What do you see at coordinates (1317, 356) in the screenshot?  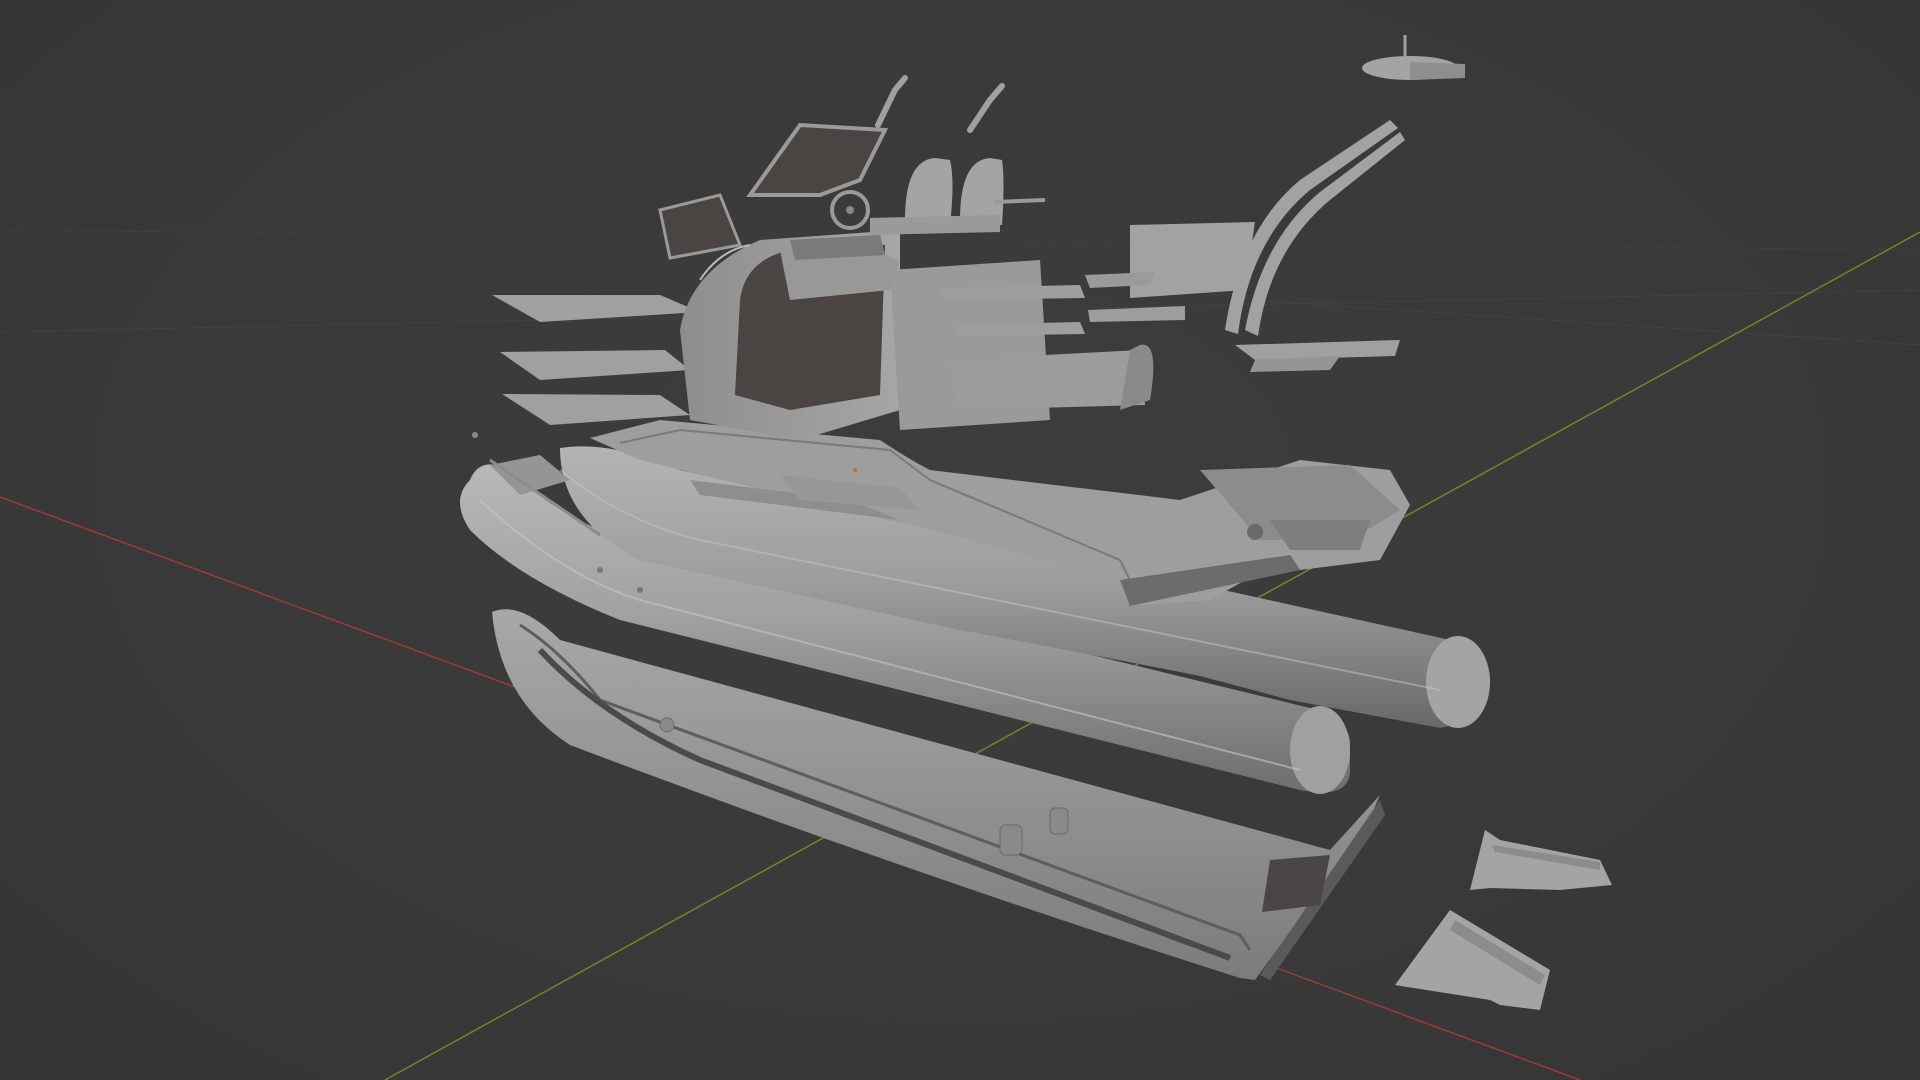 I see `stern-platform` at bounding box center [1317, 356].